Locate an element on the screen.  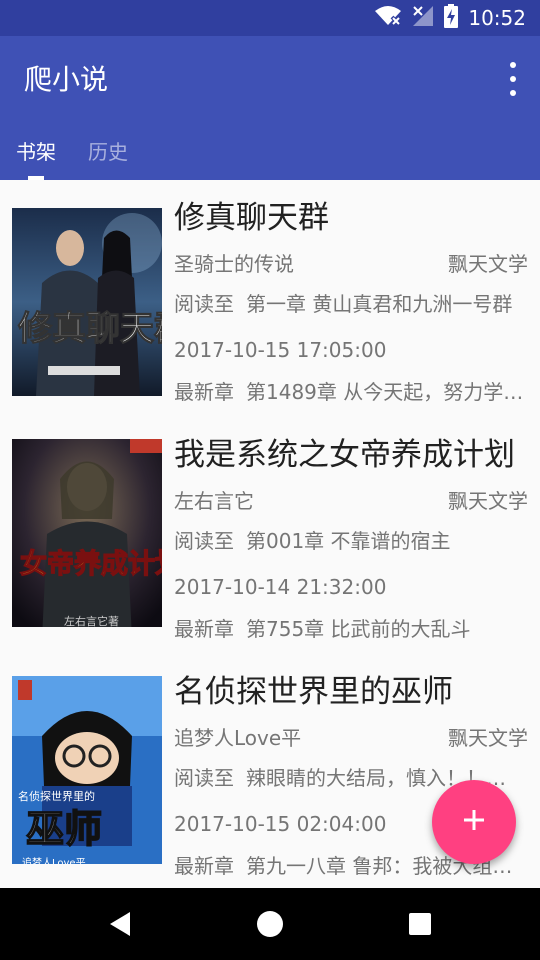
home-icon is located at coordinates (270, 926).